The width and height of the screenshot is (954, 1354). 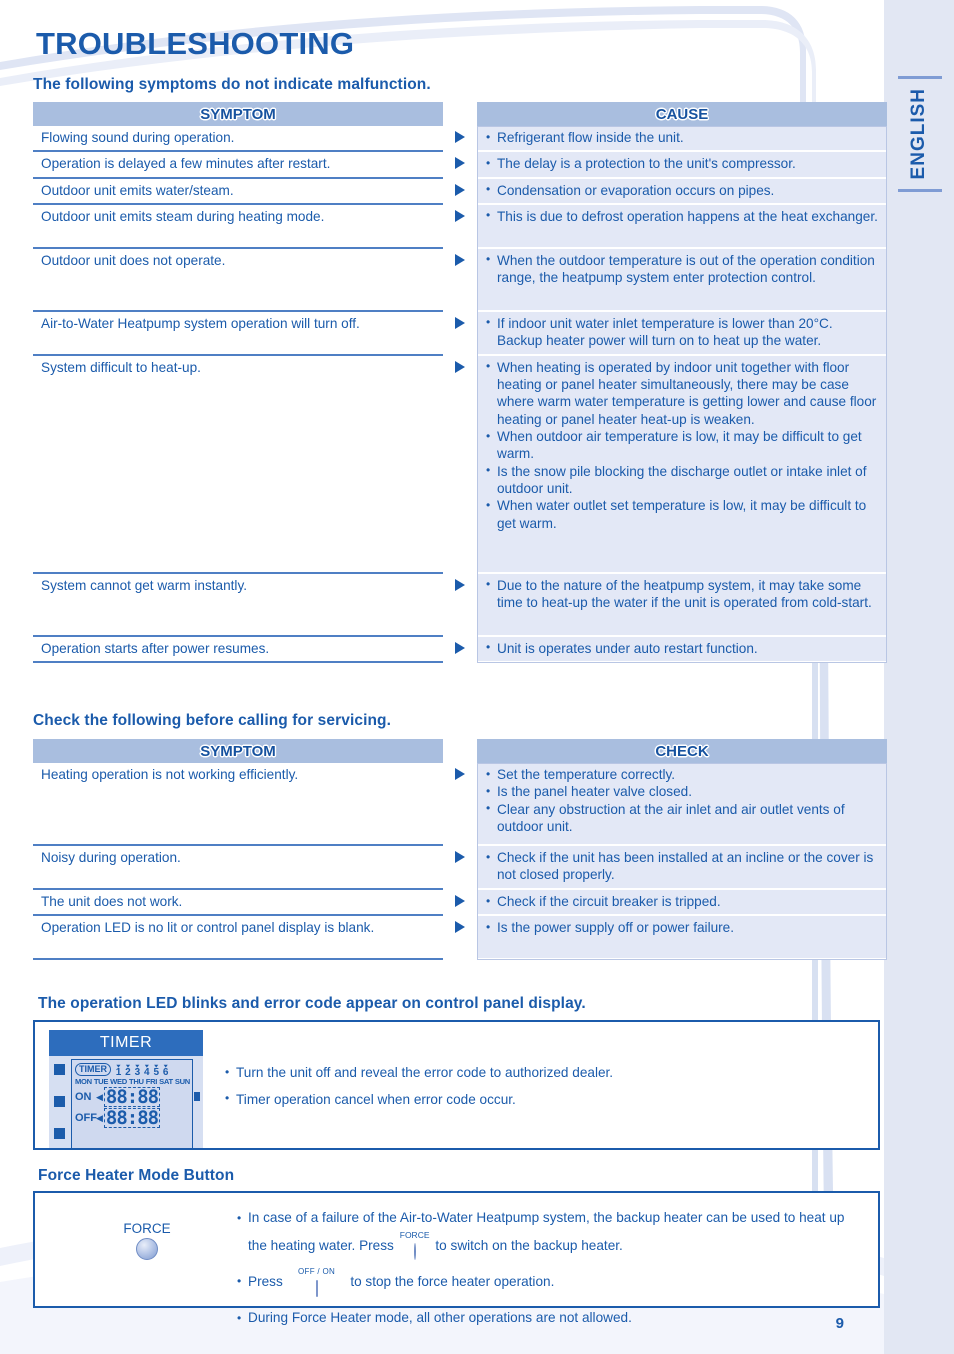 What do you see at coordinates (142, 1070) in the screenshot?
I see `lcd-number-row: ▼ 1 ▼ 2 ▼ 3 ▼ 4 ▼ 5 ▼ 6` at bounding box center [142, 1070].